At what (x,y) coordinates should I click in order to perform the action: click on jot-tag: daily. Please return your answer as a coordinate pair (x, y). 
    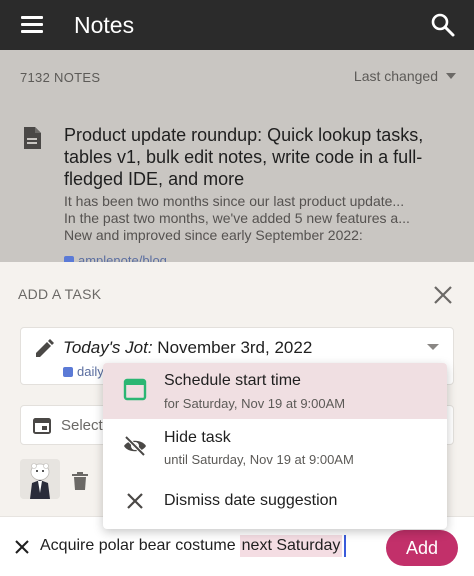
    Looking at the image, I should click on (83, 371).